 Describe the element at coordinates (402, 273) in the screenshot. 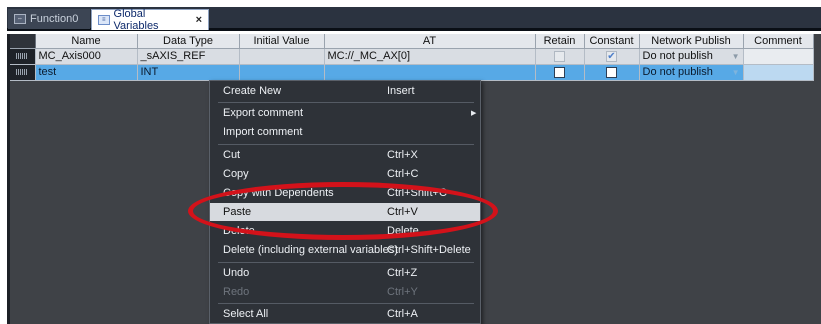

I see `menu-item-shortcut: Ctrl+Z` at that location.